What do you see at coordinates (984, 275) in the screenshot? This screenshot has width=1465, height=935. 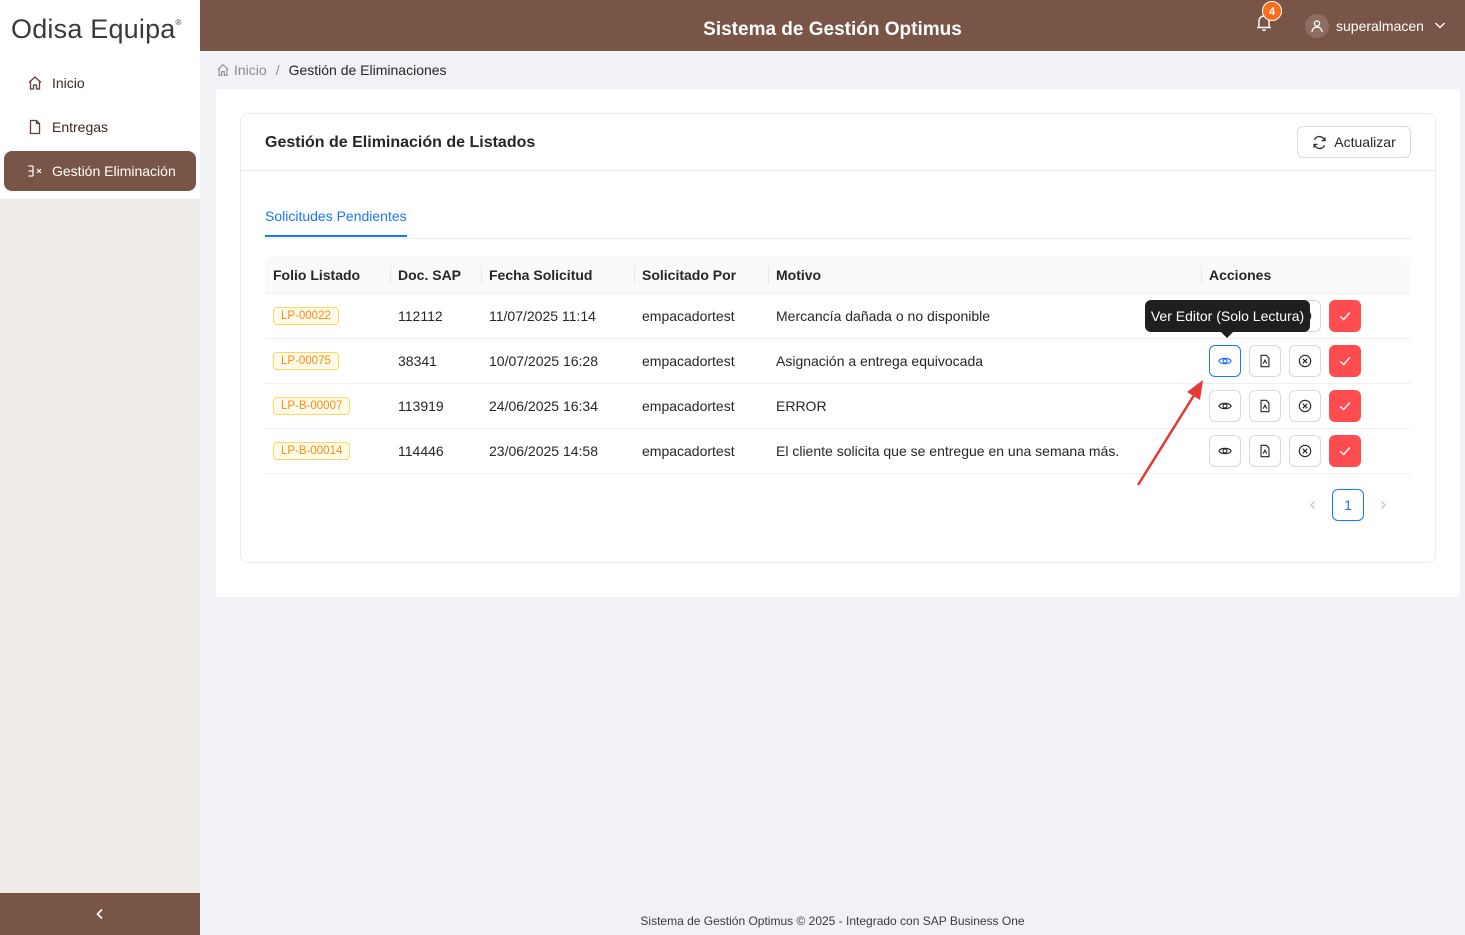 I see `column-header: Motivo` at bounding box center [984, 275].